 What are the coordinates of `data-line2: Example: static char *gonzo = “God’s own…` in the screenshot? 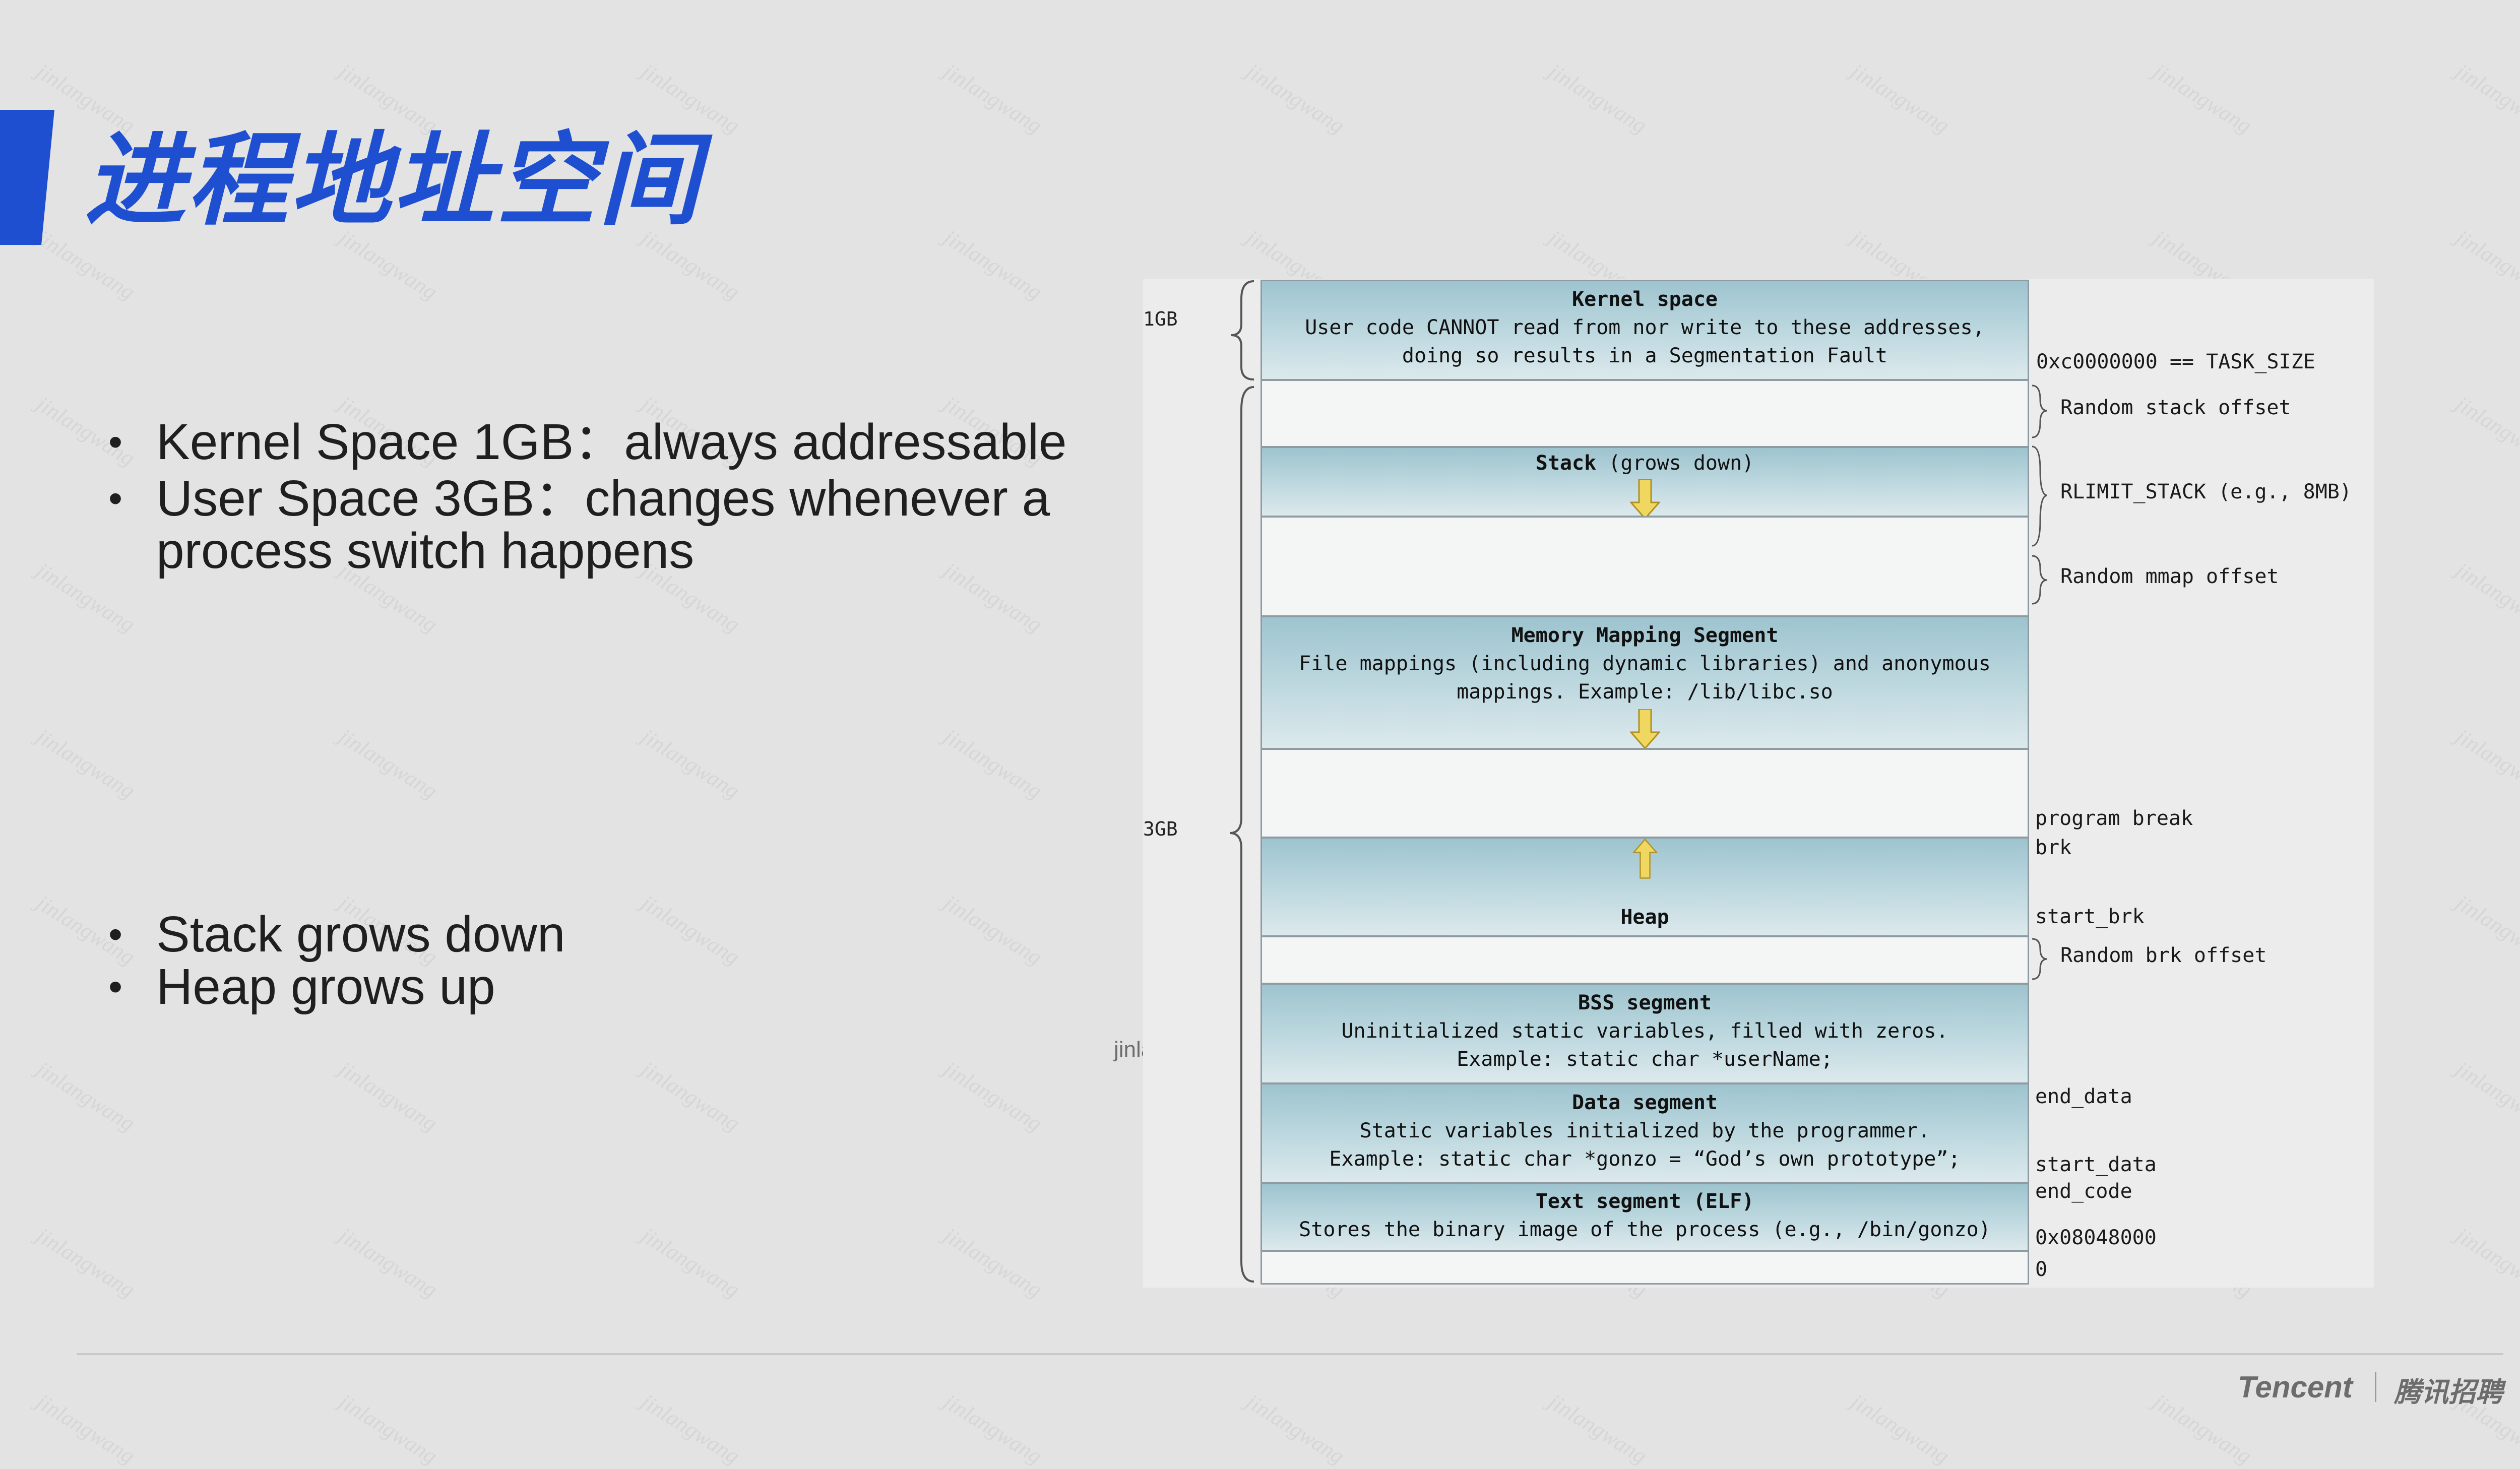 It's located at (1645, 1159).